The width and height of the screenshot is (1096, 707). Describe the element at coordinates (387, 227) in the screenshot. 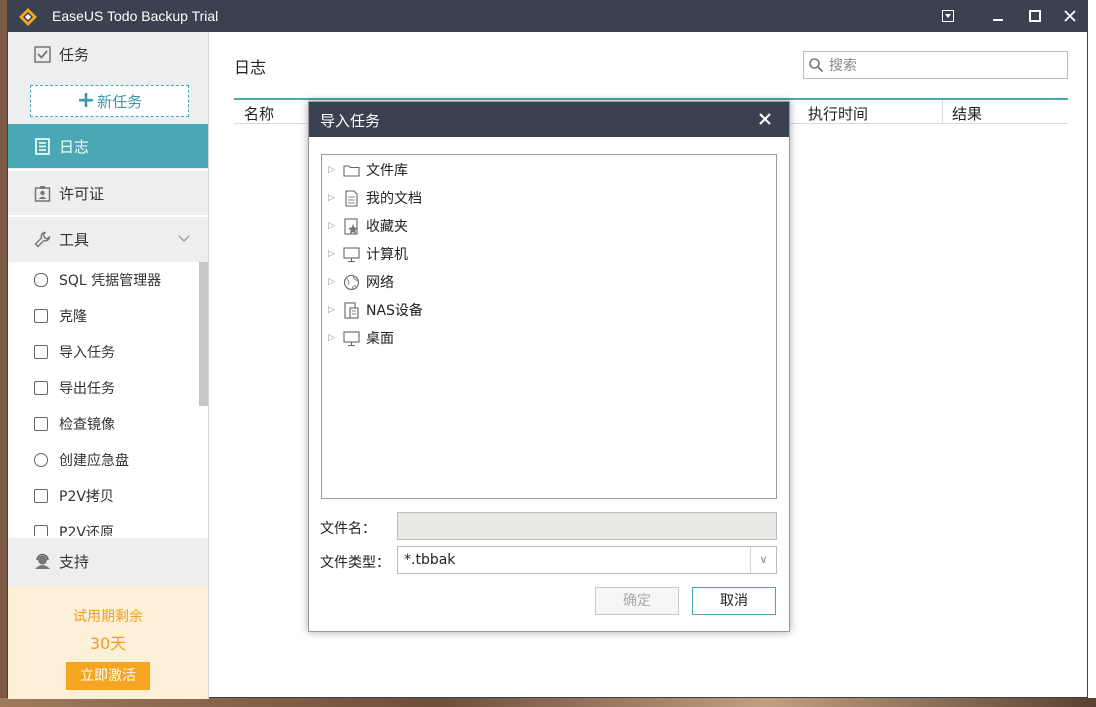

I see `tree-node-label: 收藏夹` at that location.